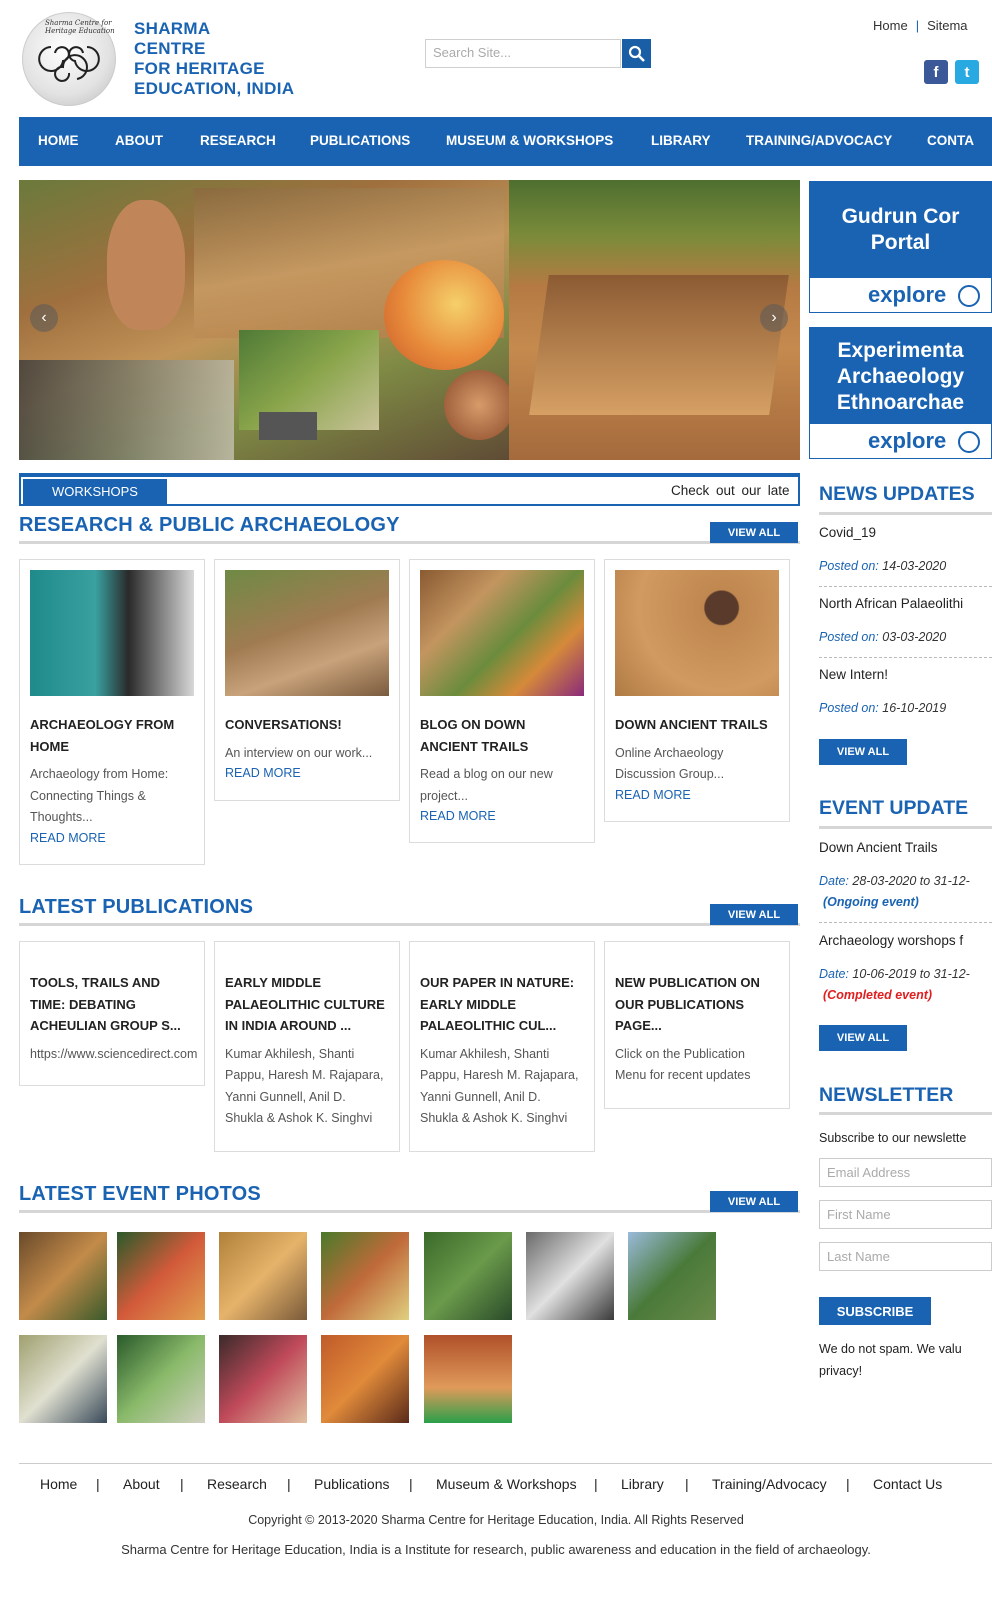 This screenshot has width=992, height=1609. I want to click on card-title-line: OUR PAPER IN NATURE:, so click(502, 983).